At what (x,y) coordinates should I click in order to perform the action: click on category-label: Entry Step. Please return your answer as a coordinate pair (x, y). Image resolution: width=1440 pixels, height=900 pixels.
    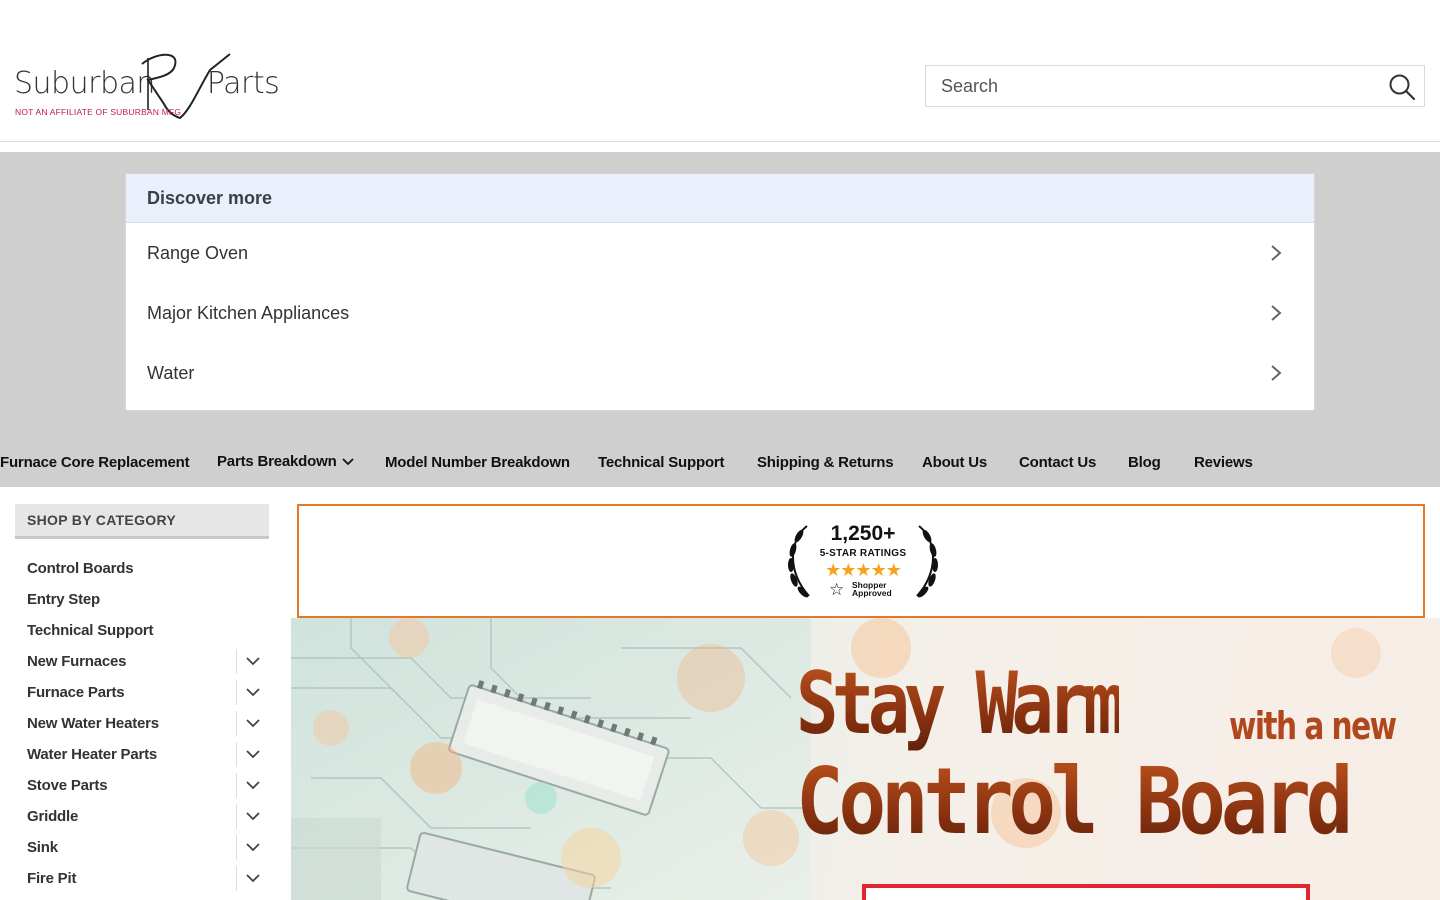
    Looking at the image, I should click on (64, 599).